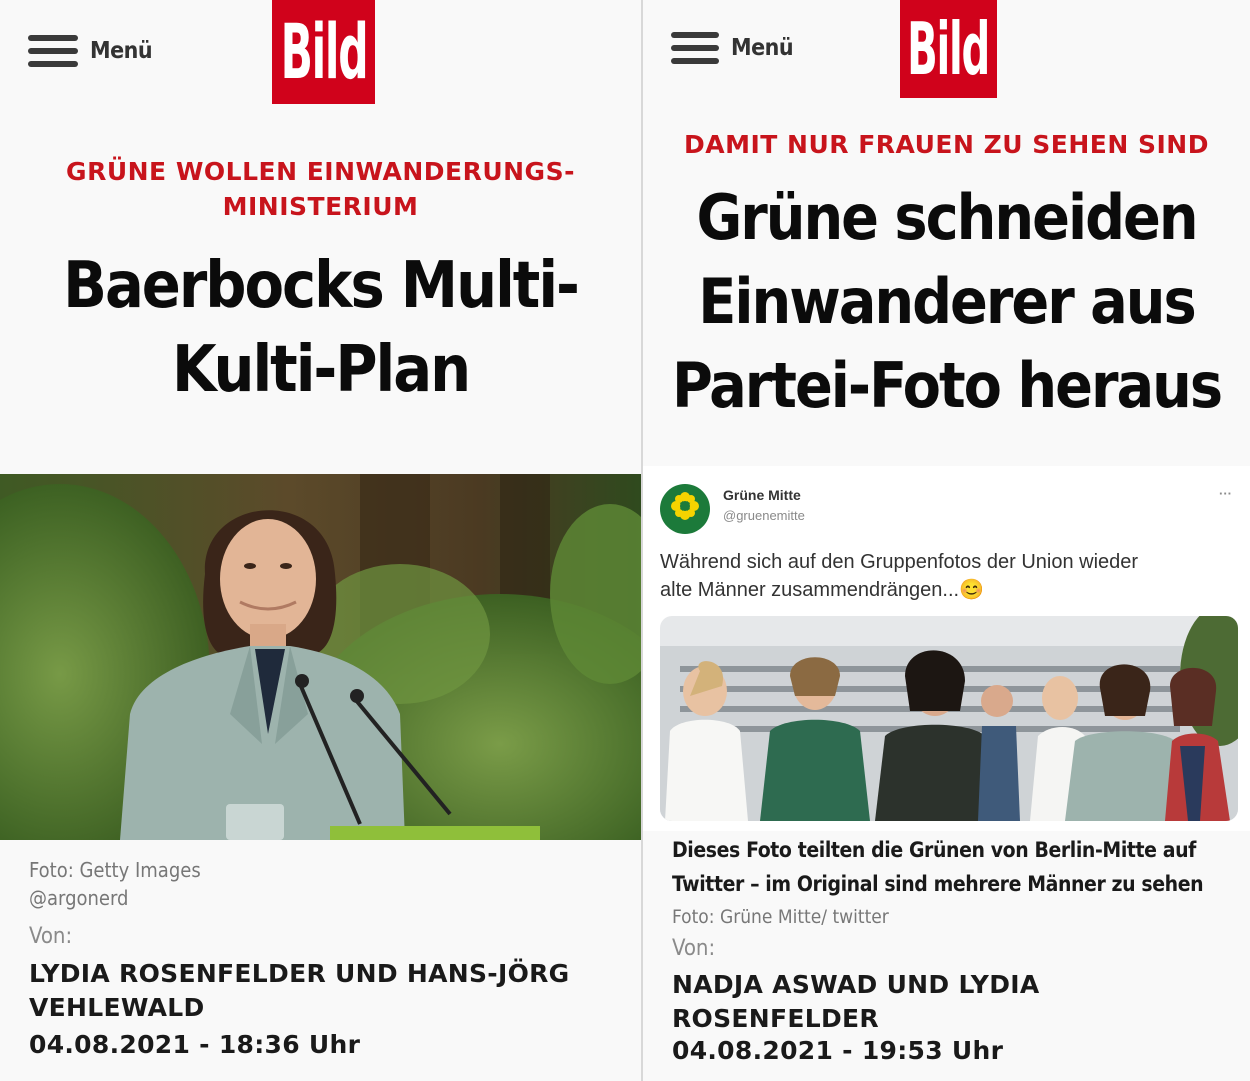  What do you see at coordinates (775, 1018) in the screenshot?
I see `authors-line: ROSENFELDER` at bounding box center [775, 1018].